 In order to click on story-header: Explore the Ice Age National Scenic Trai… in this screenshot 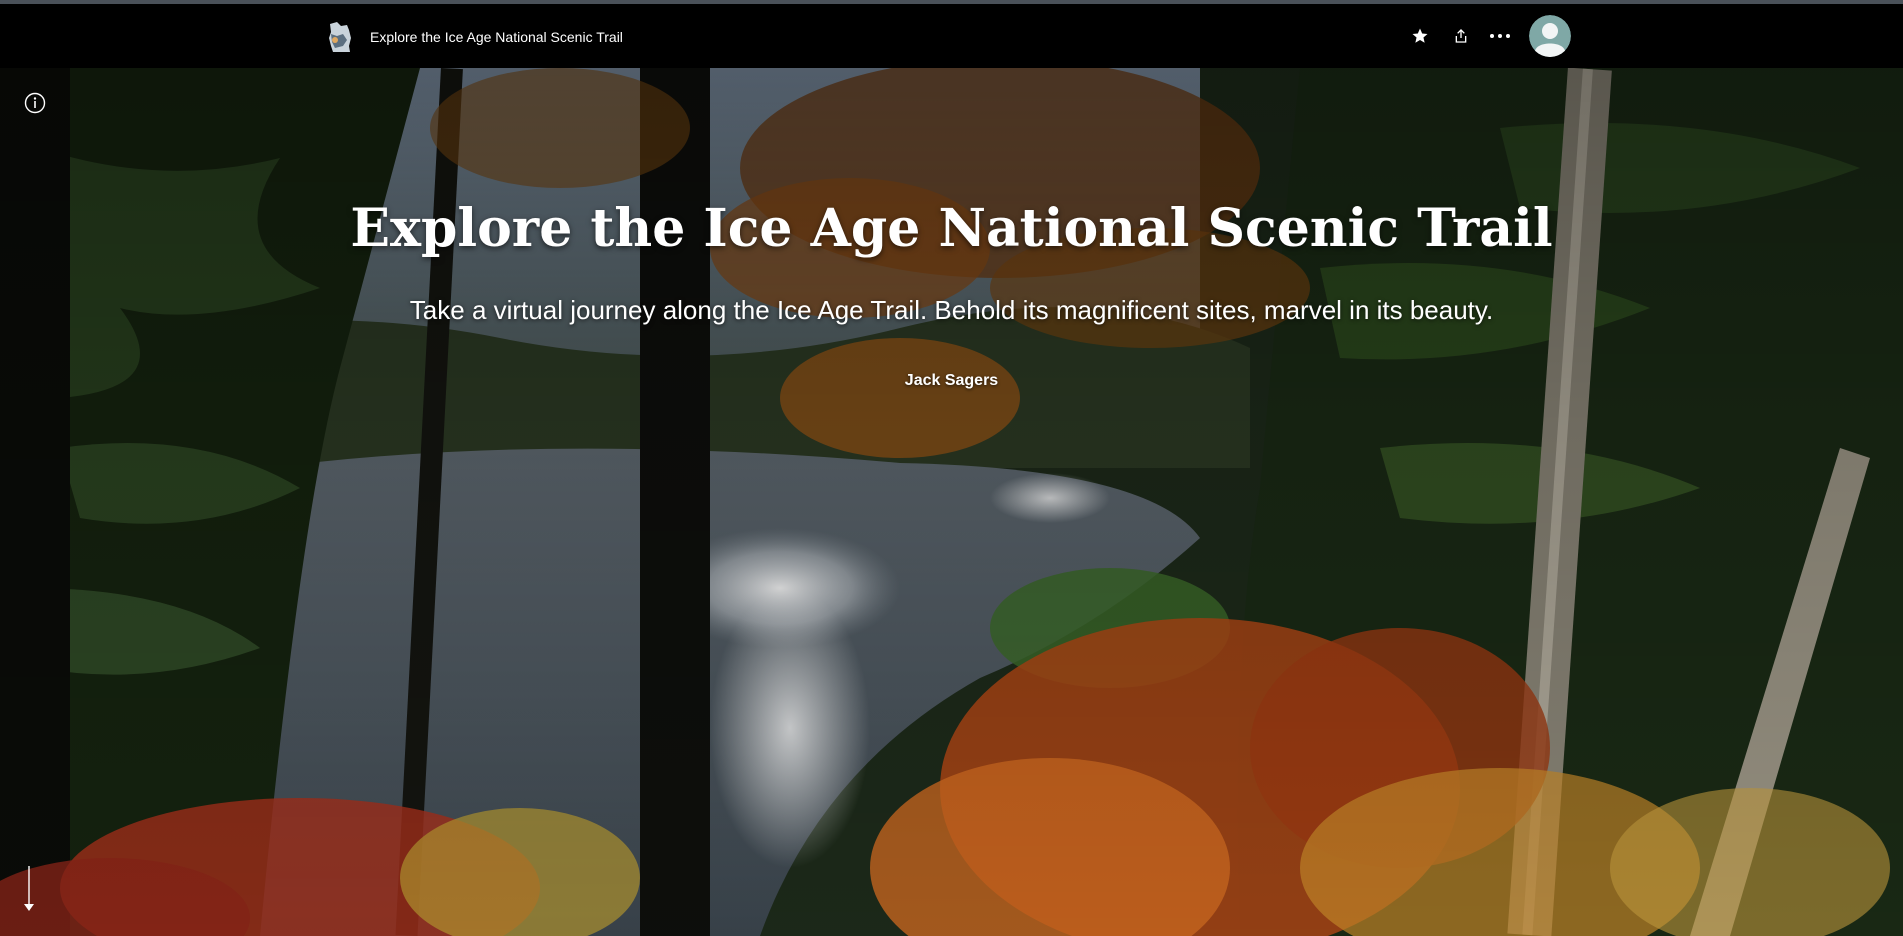, I will do `click(951, 36)`.